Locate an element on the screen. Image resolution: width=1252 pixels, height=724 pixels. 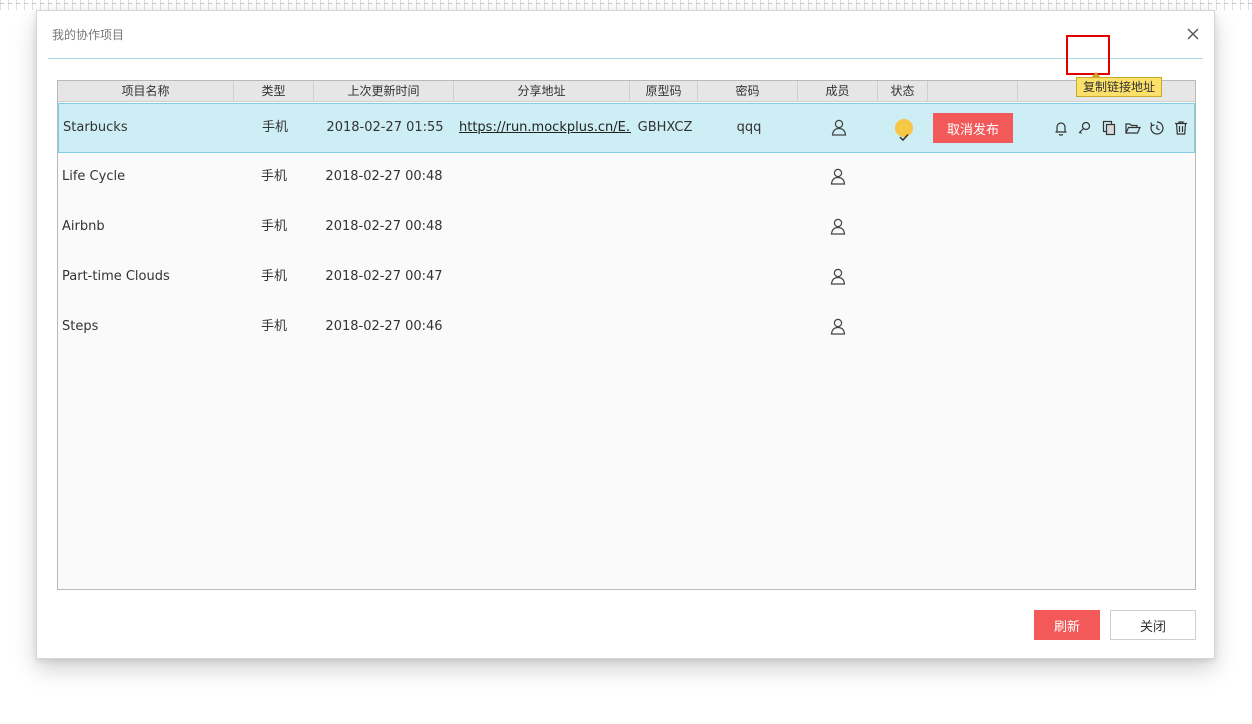
table-row: Airbnb 手机 2018-02-27 00:48 is located at coordinates (626, 228).